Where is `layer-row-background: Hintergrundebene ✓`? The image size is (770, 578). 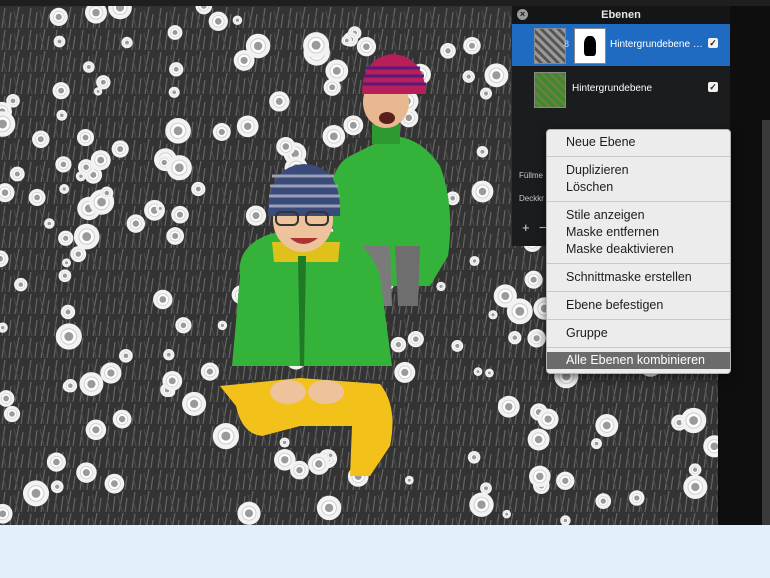
layer-row-background: Hintergrundebene ✓ is located at coordinates (621, 89).